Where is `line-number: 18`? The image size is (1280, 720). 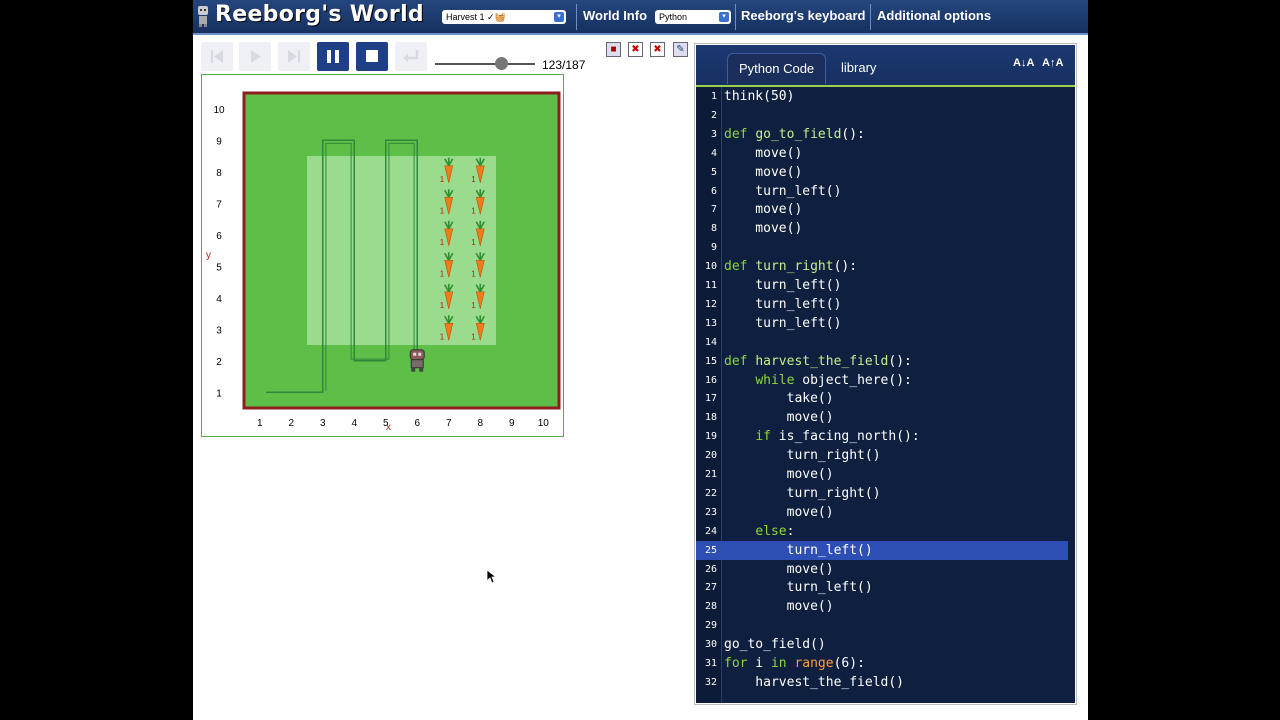
line-number: 18 is located at coordinates (710, 418).